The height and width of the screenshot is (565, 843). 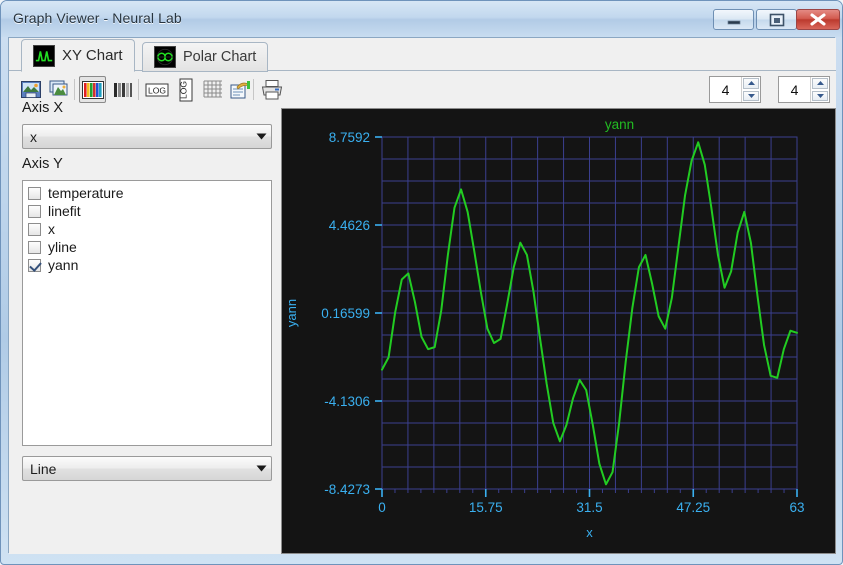 I want to click on columns-spinner-up, so click(x=751, y=83).